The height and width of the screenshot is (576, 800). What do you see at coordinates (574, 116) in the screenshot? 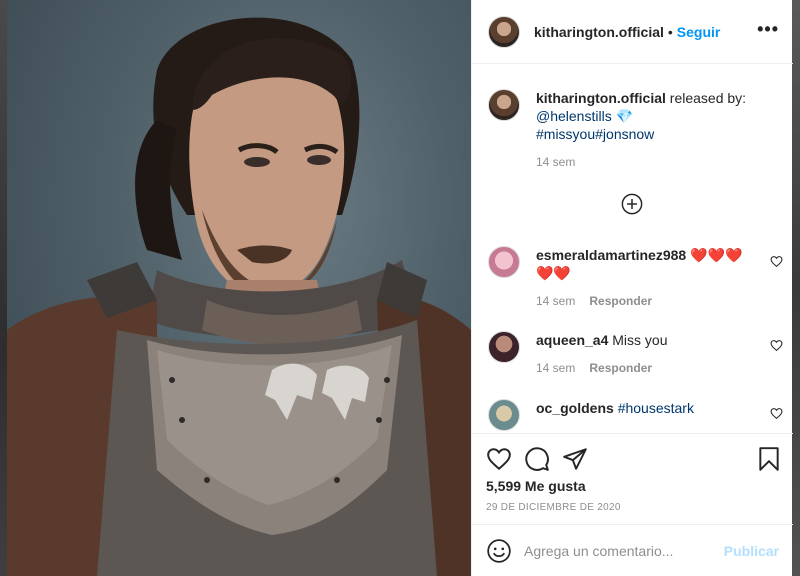
I see `caption-mention: @helenstills` at bounding box center [574, 116].